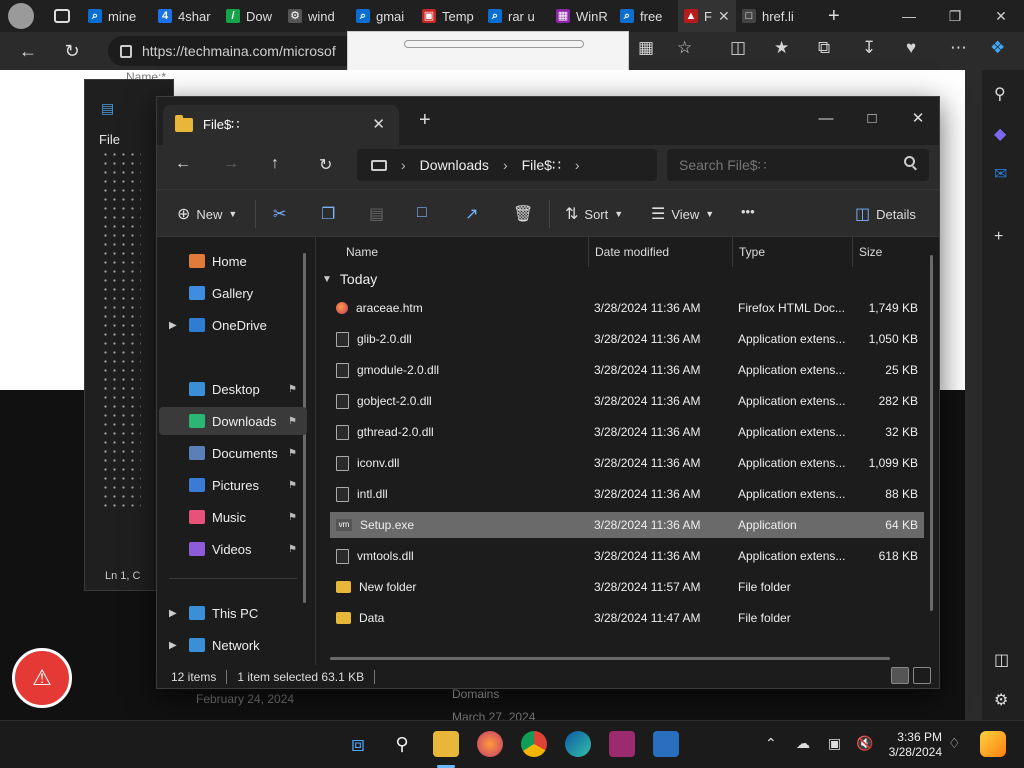 This screenshot has height=768, width=1024. Describe the element at coordinates (183, 164) in the screenshot. I see `nav-back-icon: ←` at that location.